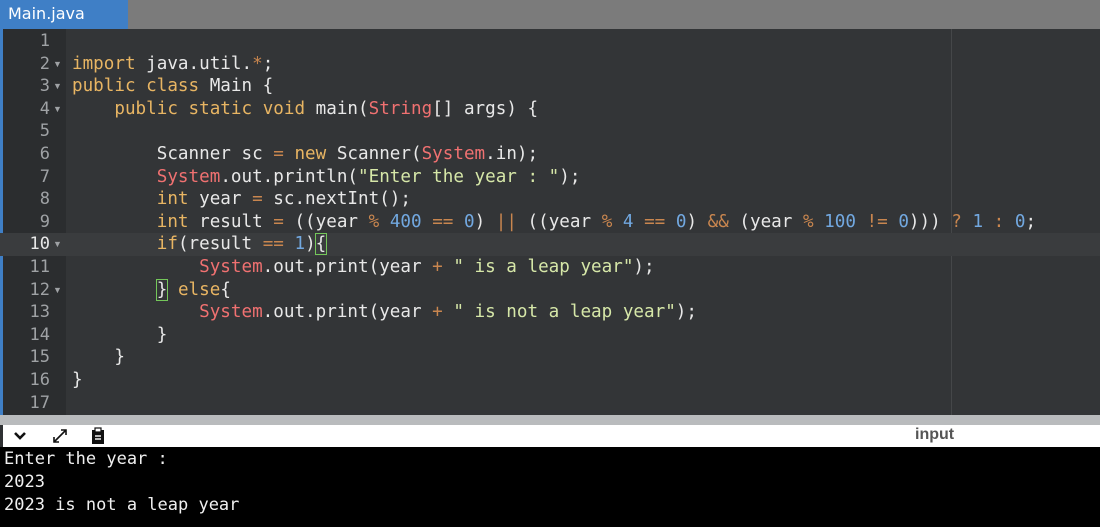 The image size is (1100, 527). Describe the element at coordinates (326, 108) in the screenshot. I see `code-text: public static void main(String[] args) {` at that location.